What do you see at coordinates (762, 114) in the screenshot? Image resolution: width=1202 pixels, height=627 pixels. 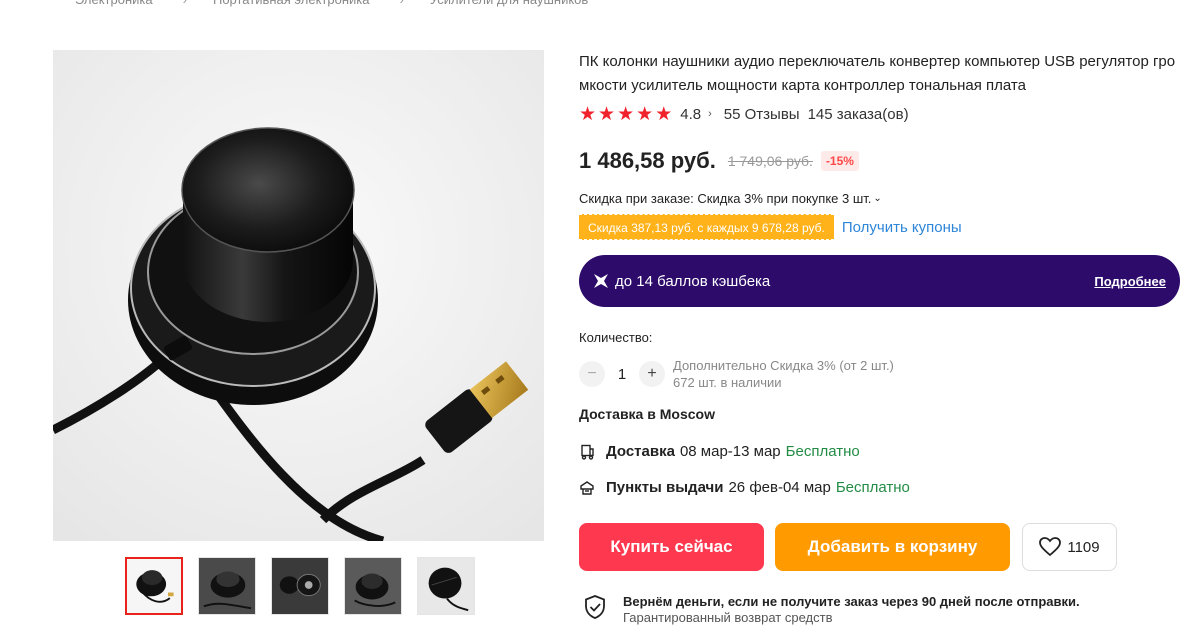 I see `reviews-link: 55 Отзывы` at bounding box center [762, 114].